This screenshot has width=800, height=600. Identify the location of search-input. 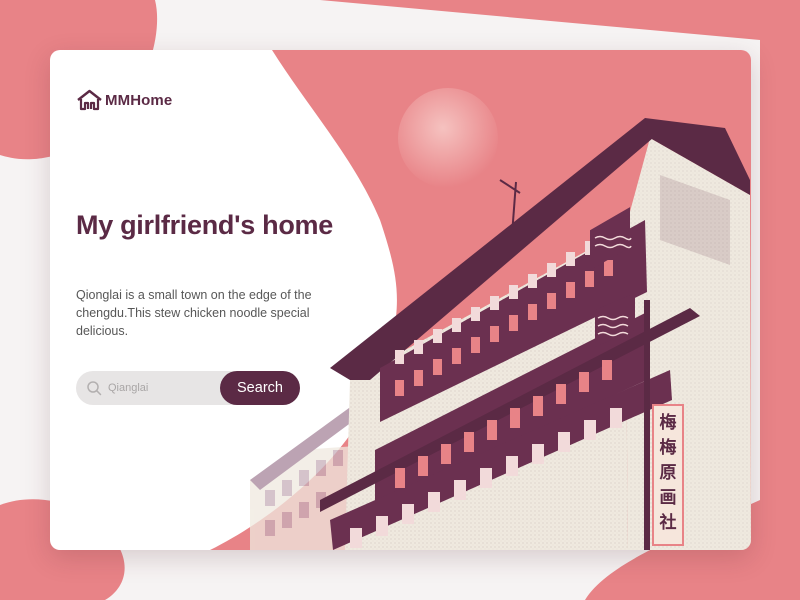
(163, 388).